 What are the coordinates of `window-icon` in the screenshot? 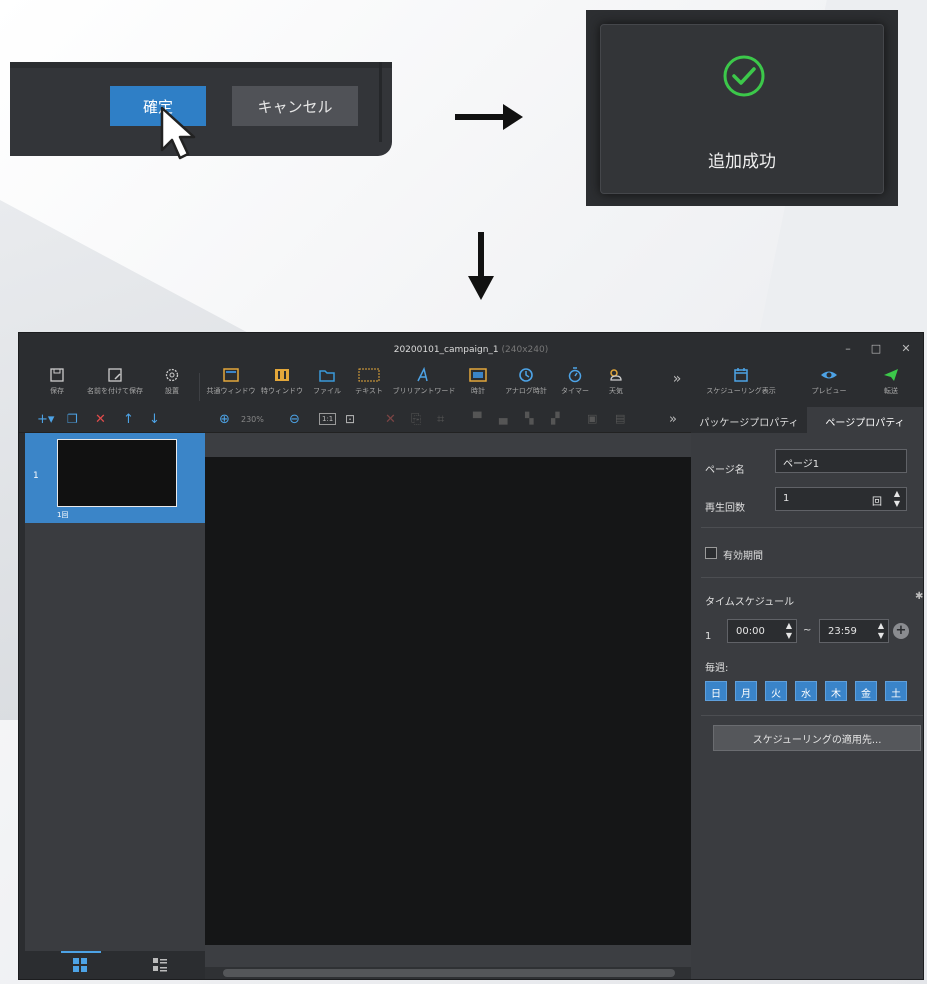 It's located at (231, 375).